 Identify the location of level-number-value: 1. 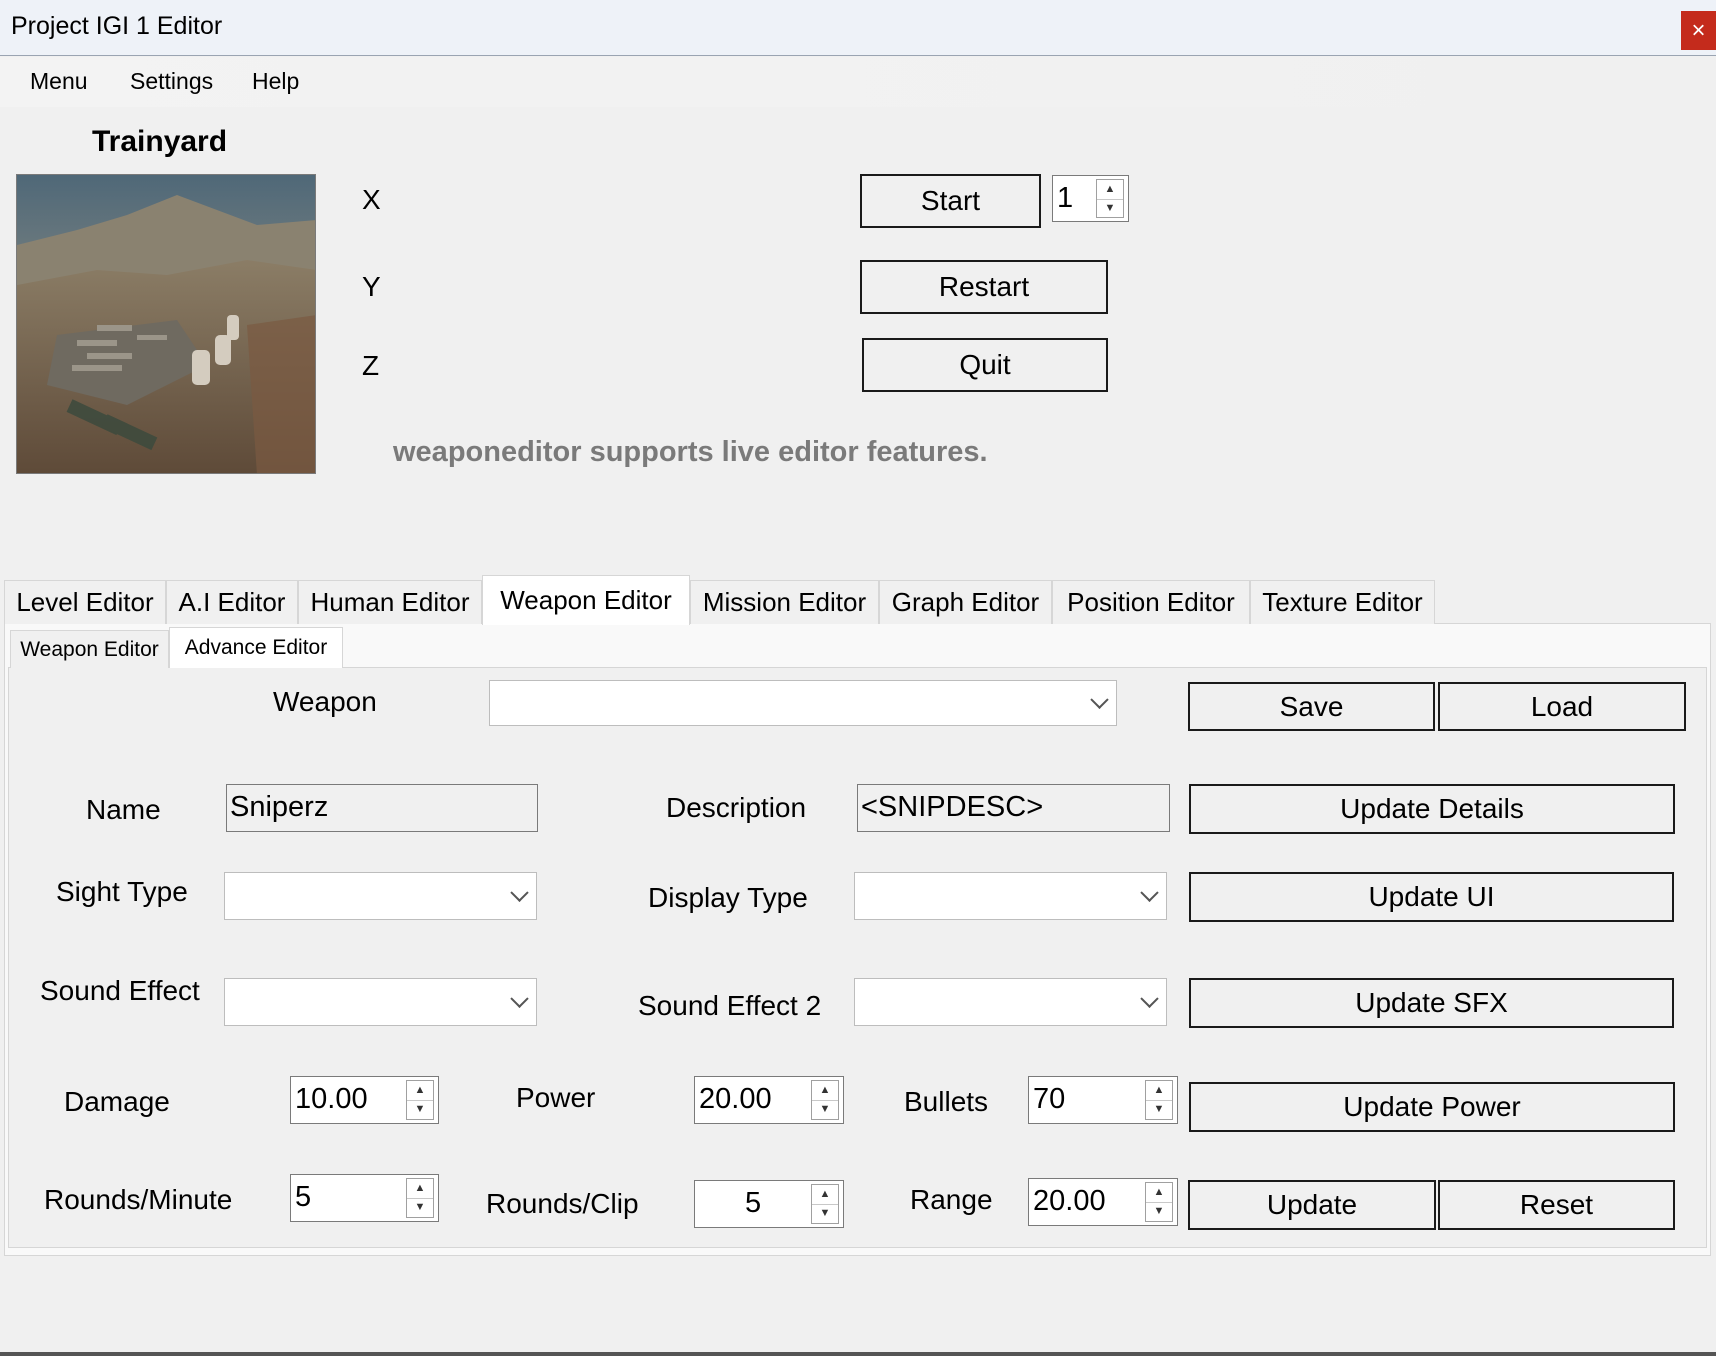
(1065, 198).